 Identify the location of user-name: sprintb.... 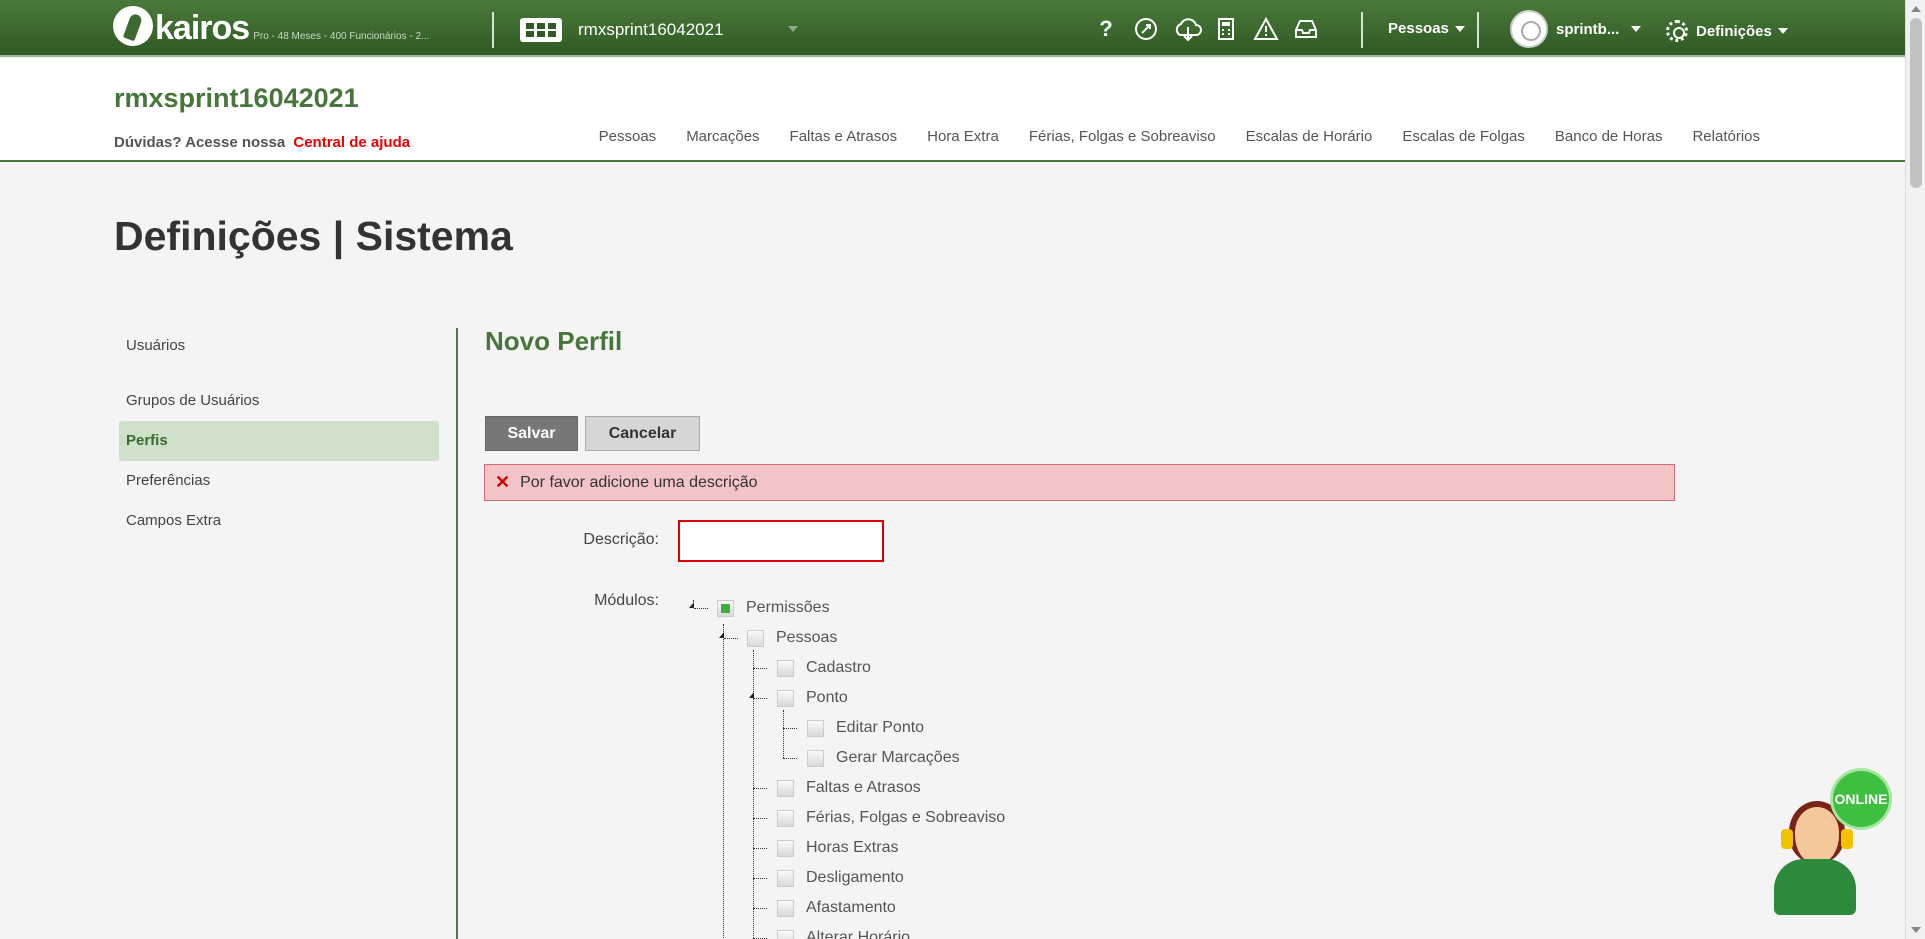
(1588, 29).